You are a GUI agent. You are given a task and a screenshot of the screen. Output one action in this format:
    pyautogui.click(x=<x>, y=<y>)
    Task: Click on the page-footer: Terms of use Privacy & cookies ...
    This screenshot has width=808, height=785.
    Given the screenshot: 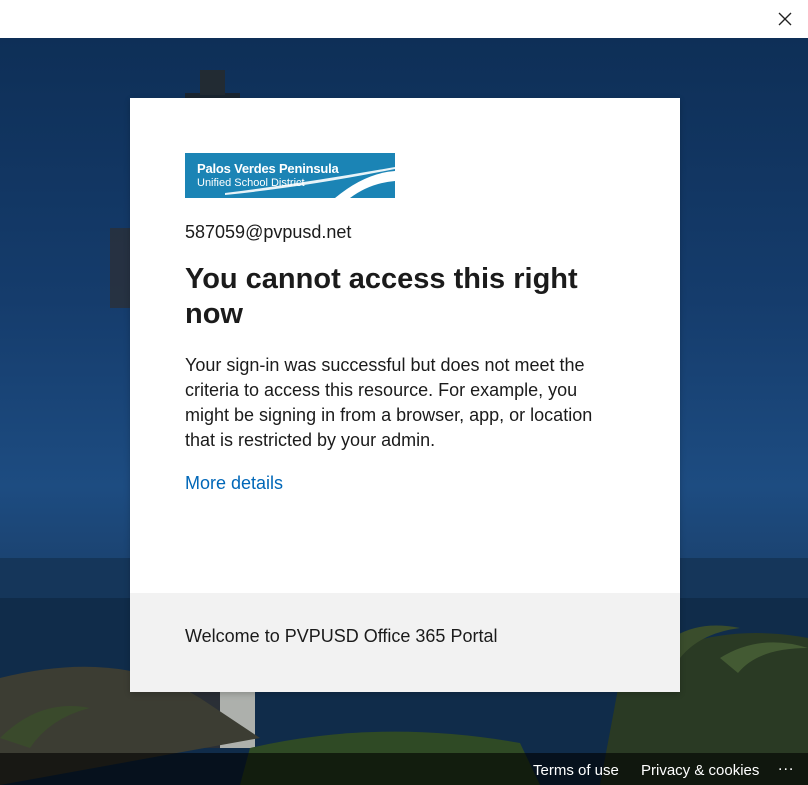 What is the action you would take?
    pyautogui.click(x=404, y=769)
    